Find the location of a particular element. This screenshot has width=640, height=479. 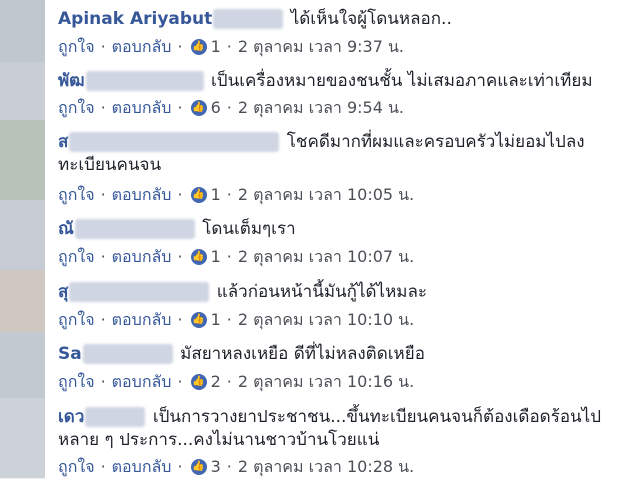

comment-text: มัสยาหลงเหยือ ดีที่ไม่หลงติดเหยือ is located at coordinates (302, 354).